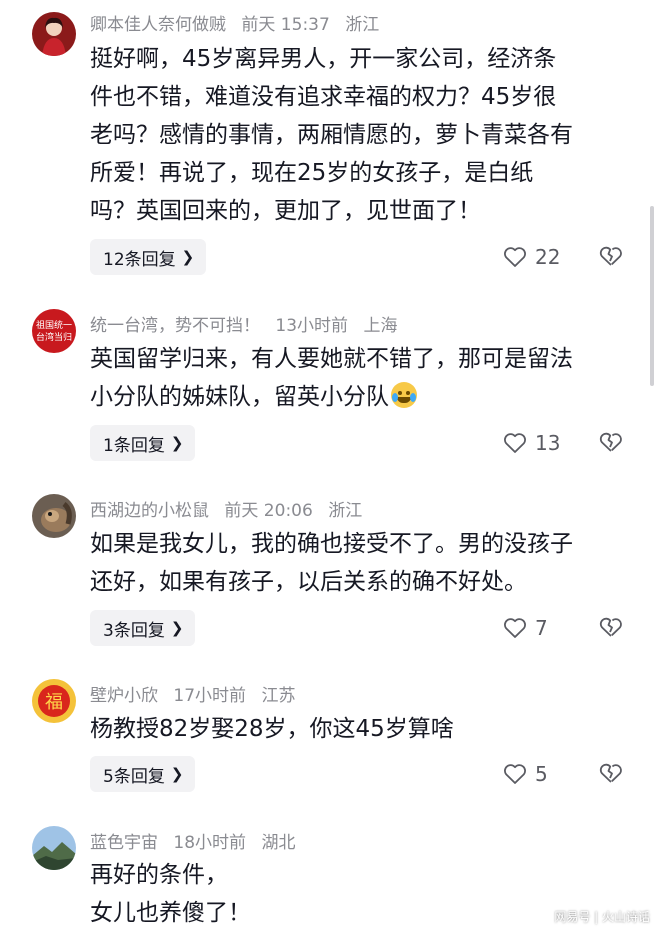 The height and width of the screenshot is (933, 660). What do you see at coordinates (149, 511) in the screenshot?
I see `username: 西湖边的小松鼠` at bounding box center [149, 511].